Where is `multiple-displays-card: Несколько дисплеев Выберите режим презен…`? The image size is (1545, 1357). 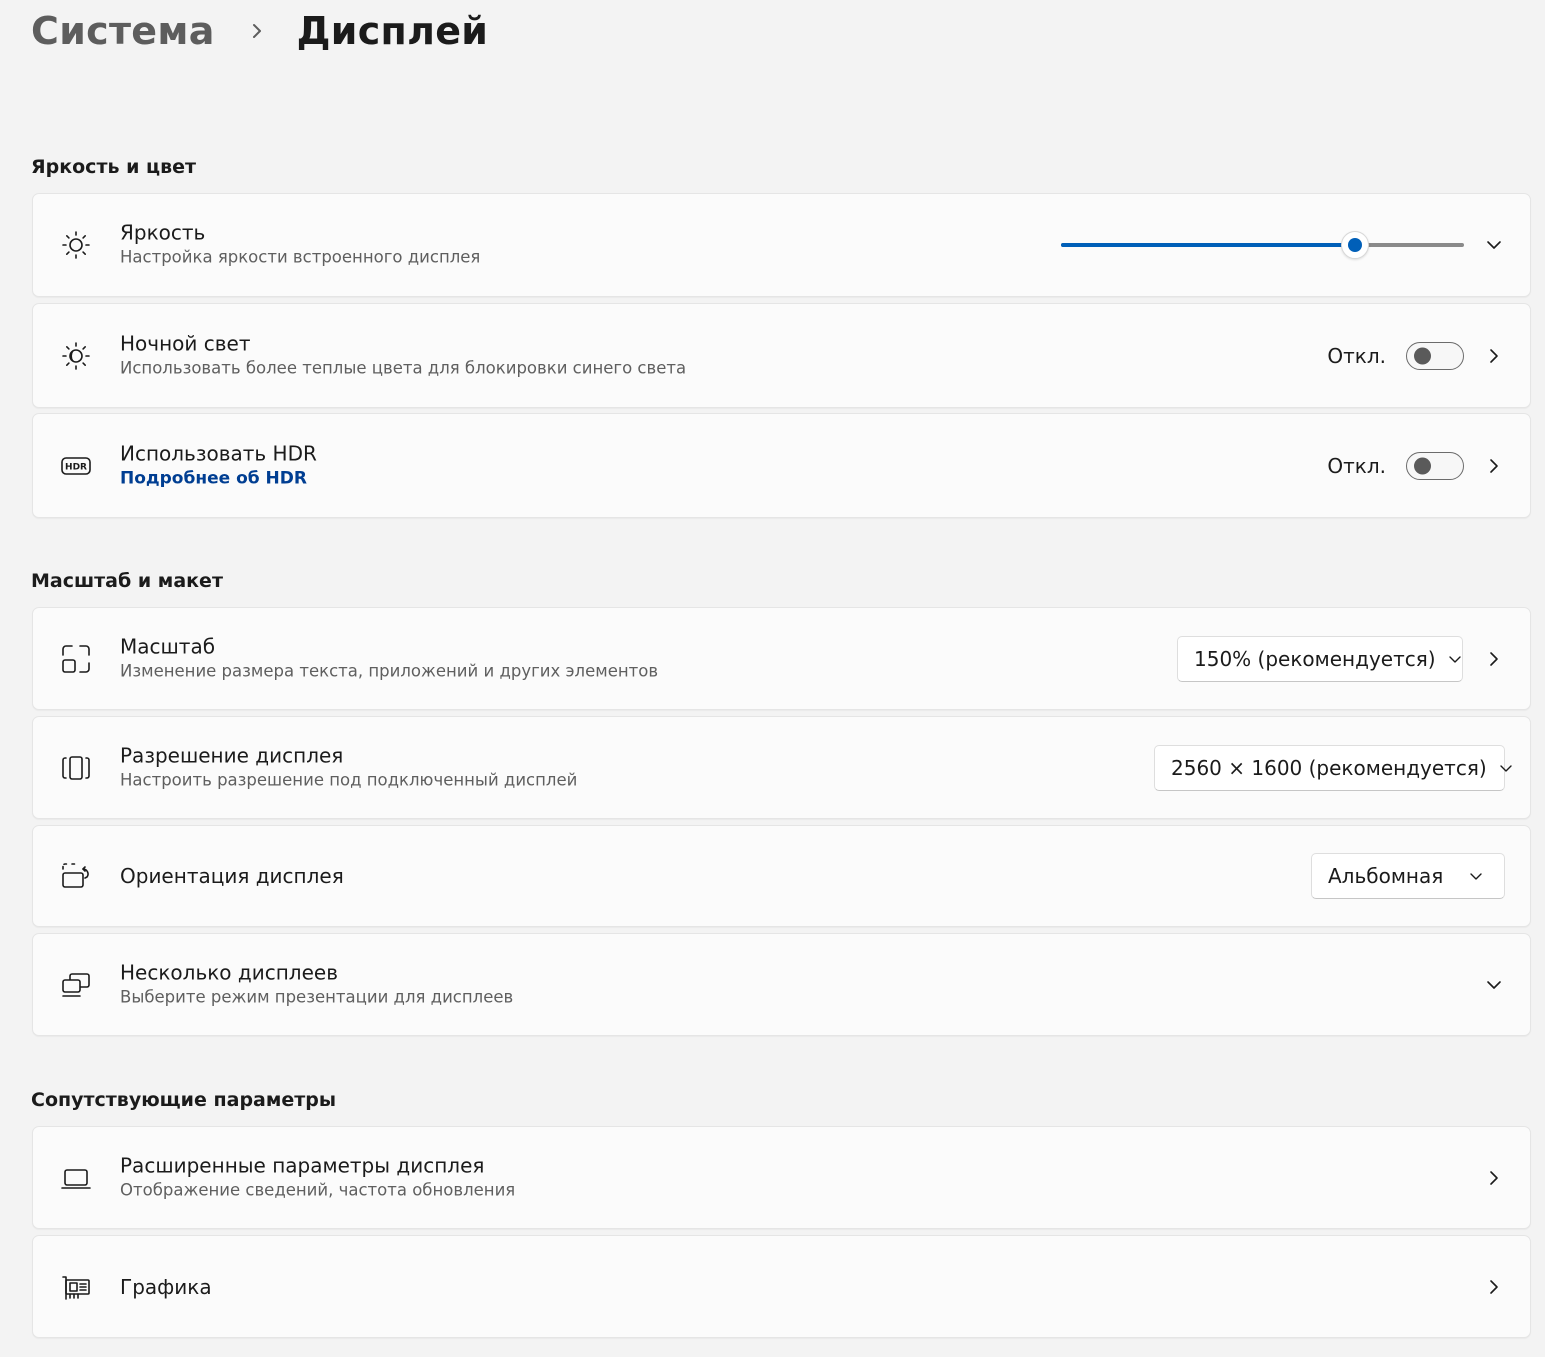 multiple-displays-card: Несколько дисплеев Выберите режим презен… is located at coordinates (781, 984).